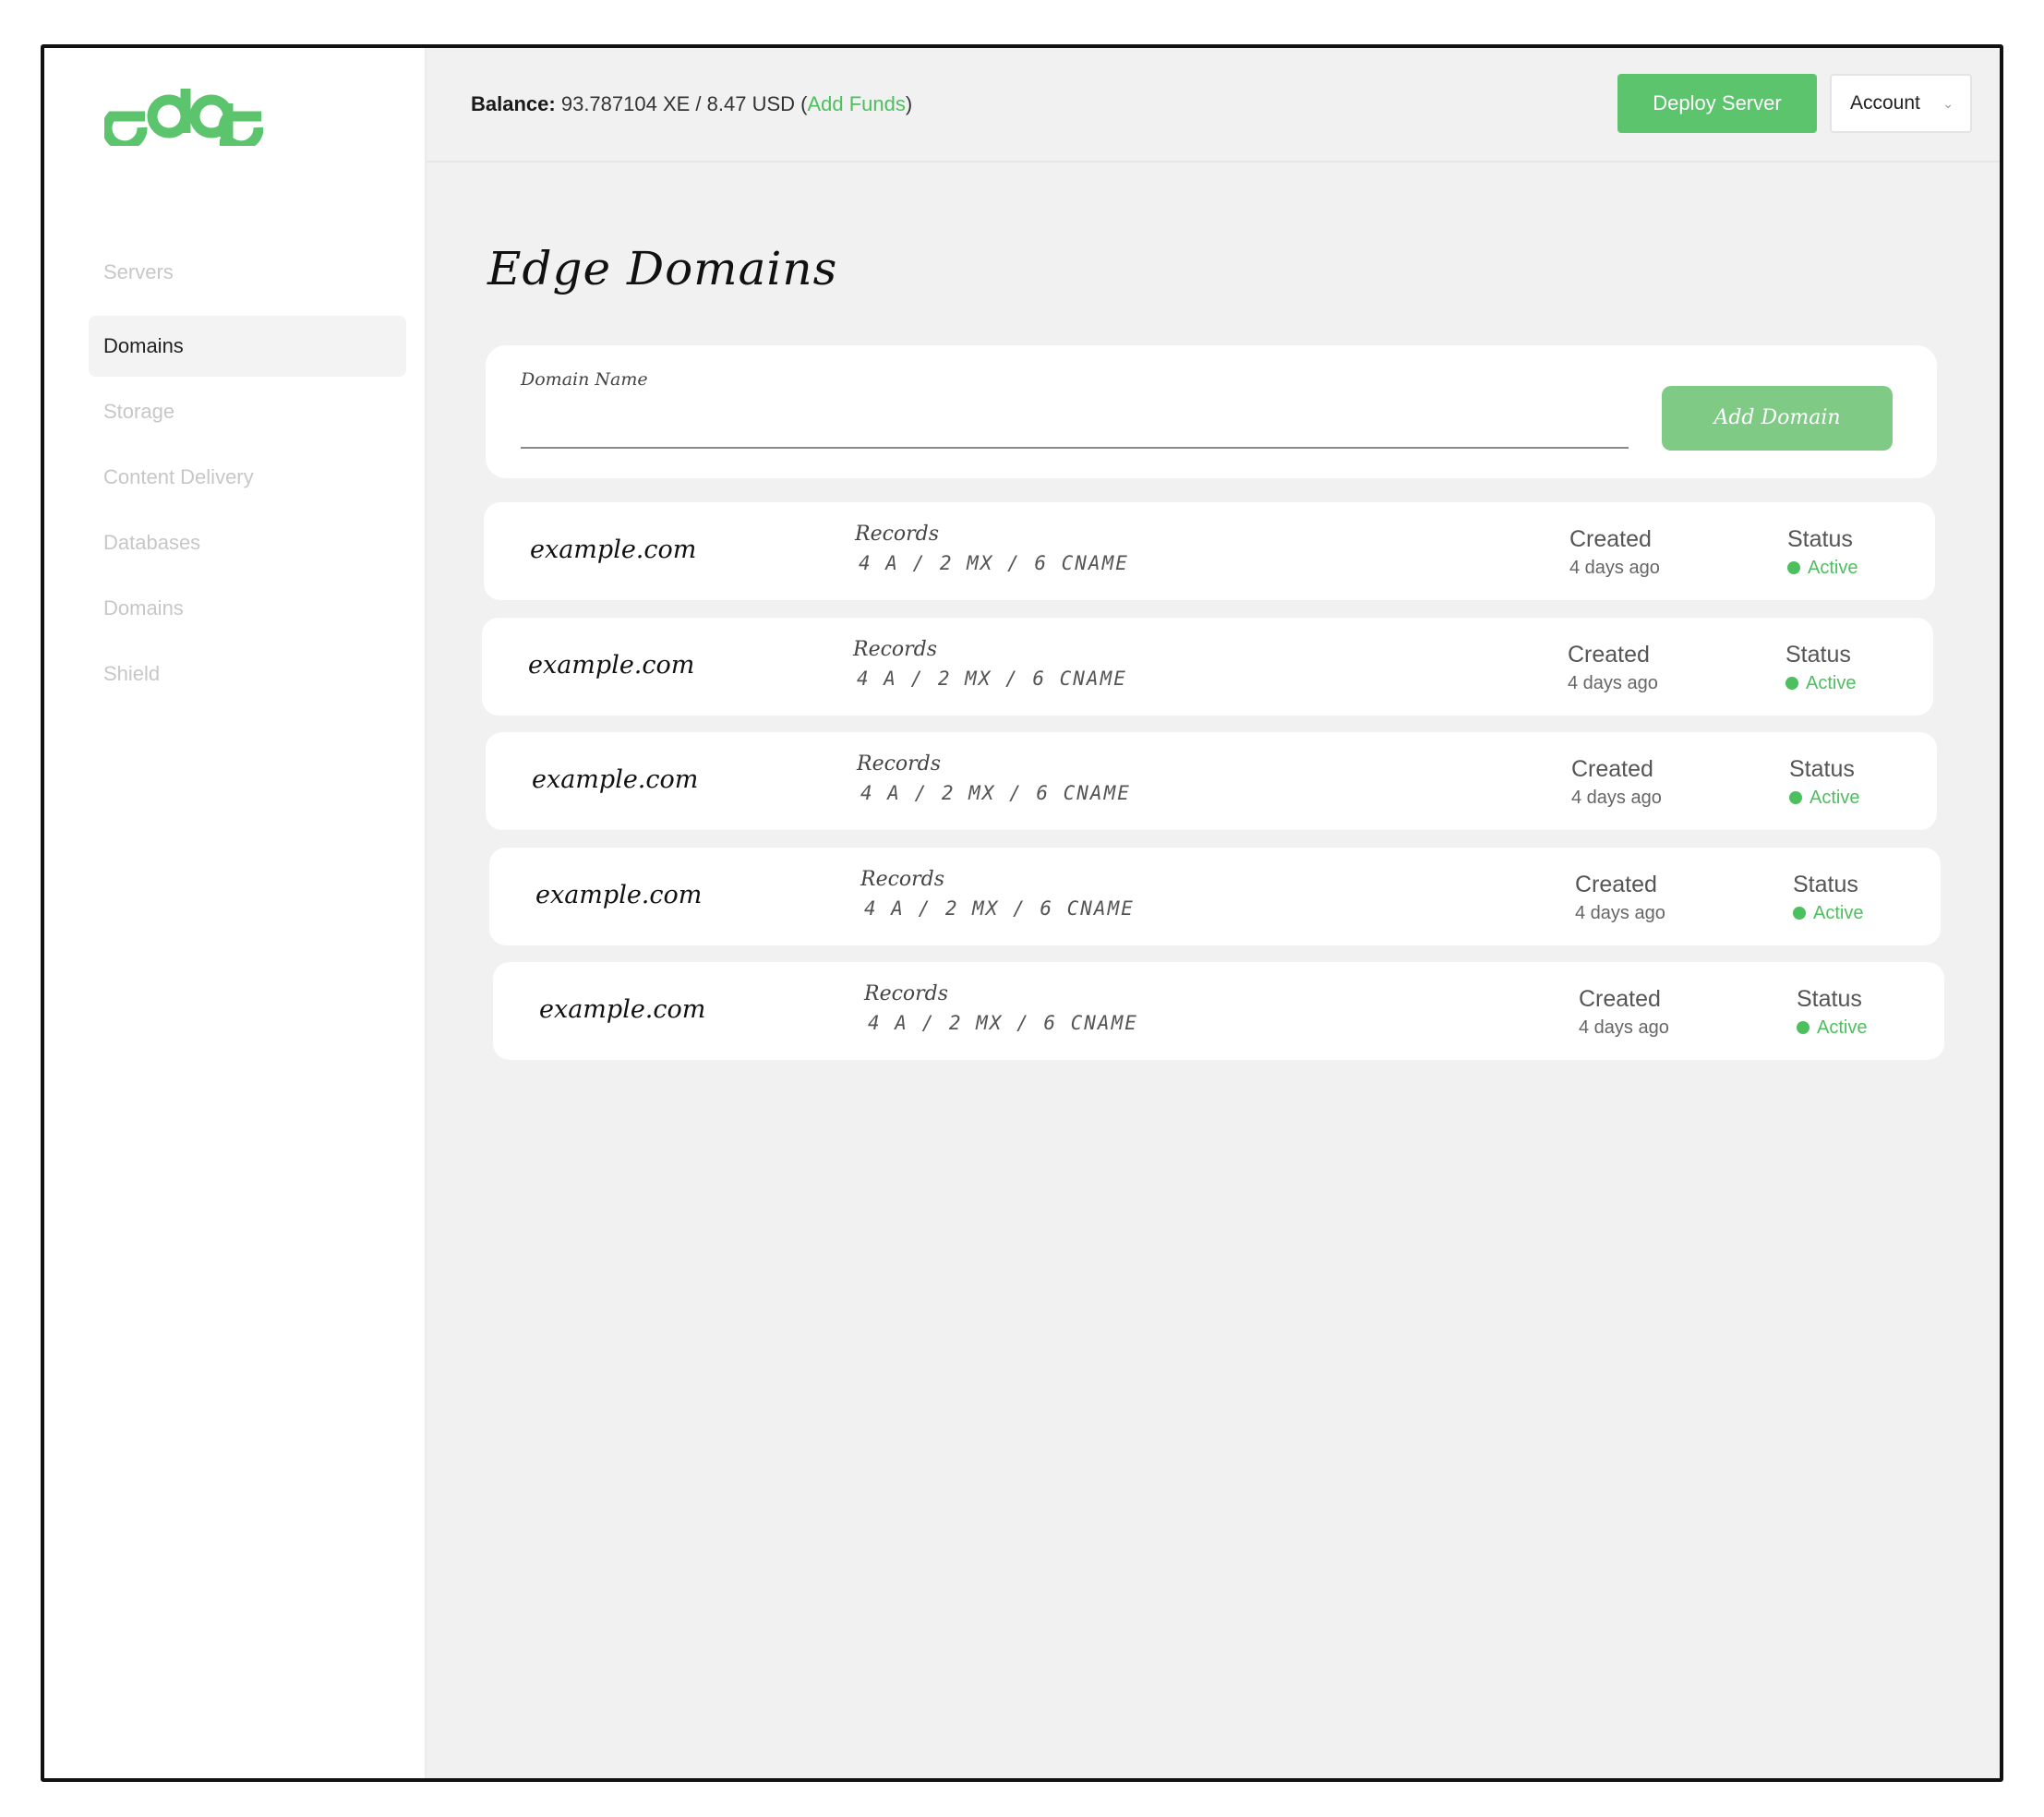 This screenshot has width=2044, height=1817. I want to click on sidebar-item-domains-active: Domains, so click(248, 346).